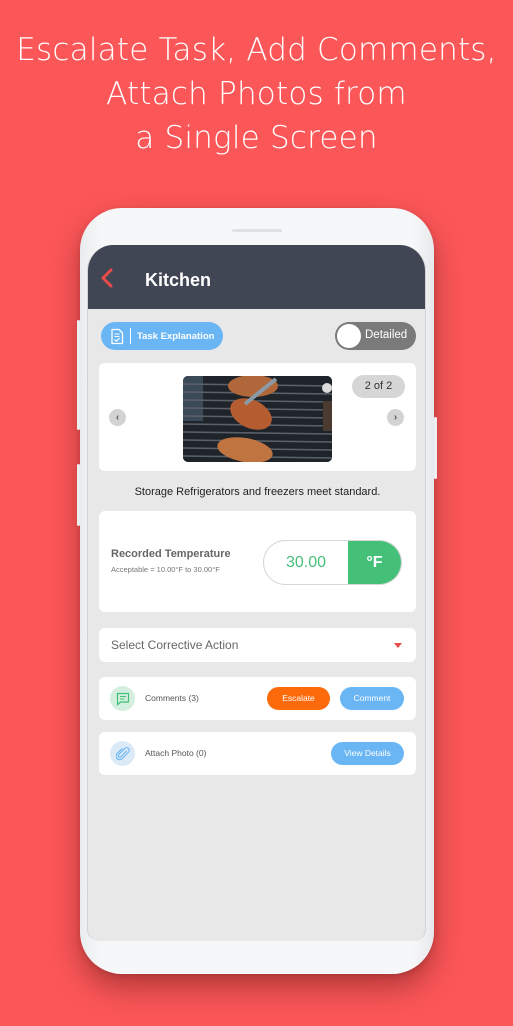  Describe the element at coordinates (378, 386) in the screenshot. I see `carousel-counter: 2 of 2` at that location.